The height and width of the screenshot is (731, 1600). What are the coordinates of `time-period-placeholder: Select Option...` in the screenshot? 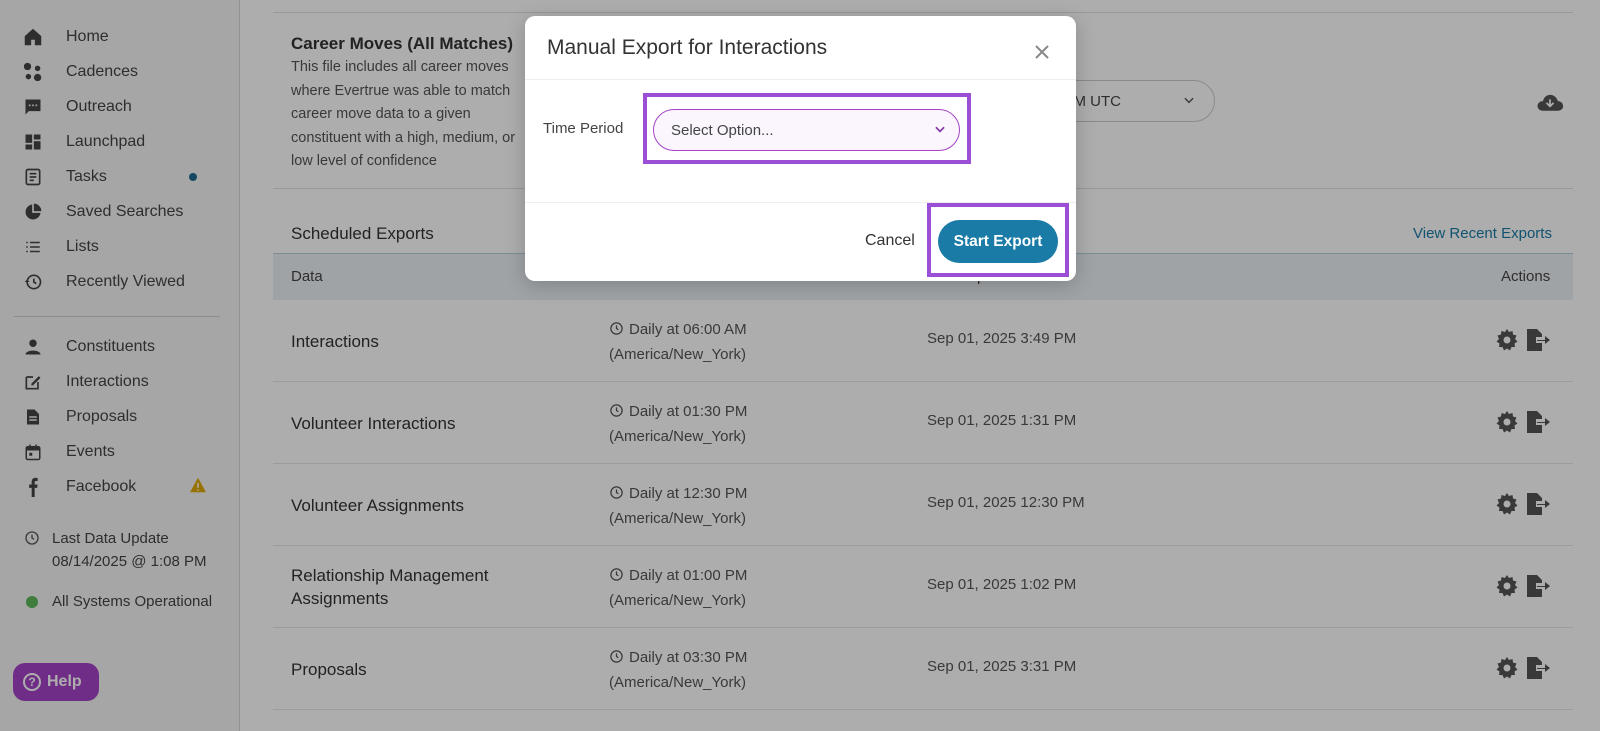 It's located at (722, 130).